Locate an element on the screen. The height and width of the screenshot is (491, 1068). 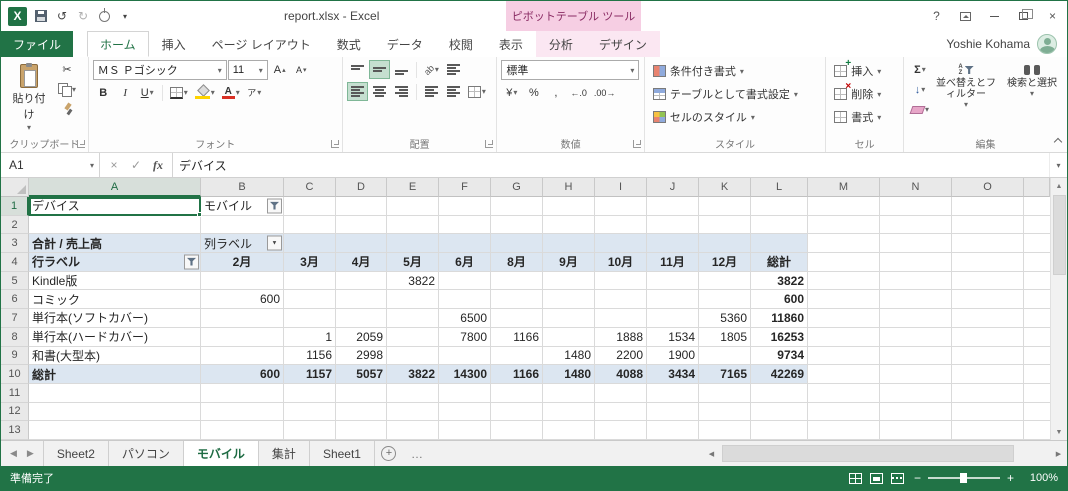
cell-o5 is located at coordinates (988, 281).